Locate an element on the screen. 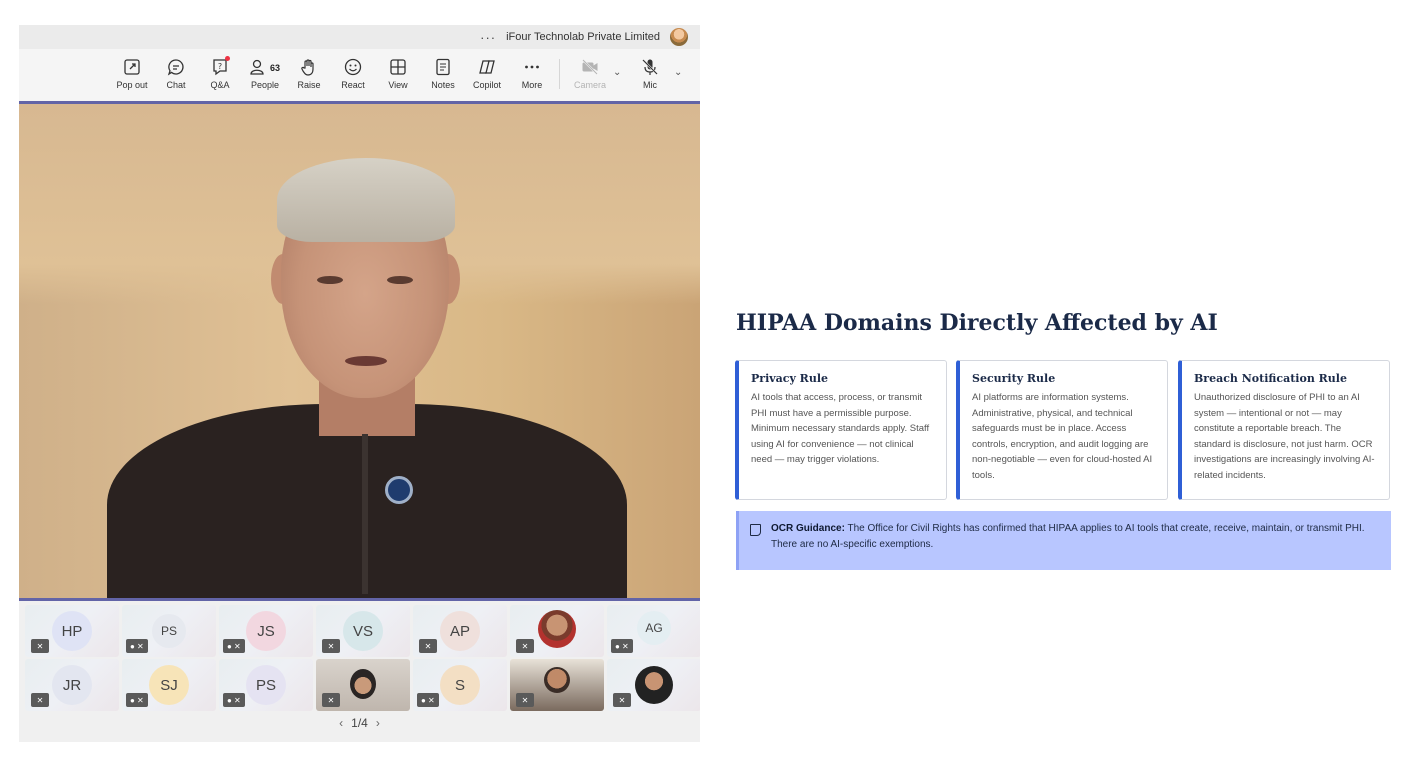 This screenshot has height=759, width=1416. copilot-icon is located at coordinates (487, 67).